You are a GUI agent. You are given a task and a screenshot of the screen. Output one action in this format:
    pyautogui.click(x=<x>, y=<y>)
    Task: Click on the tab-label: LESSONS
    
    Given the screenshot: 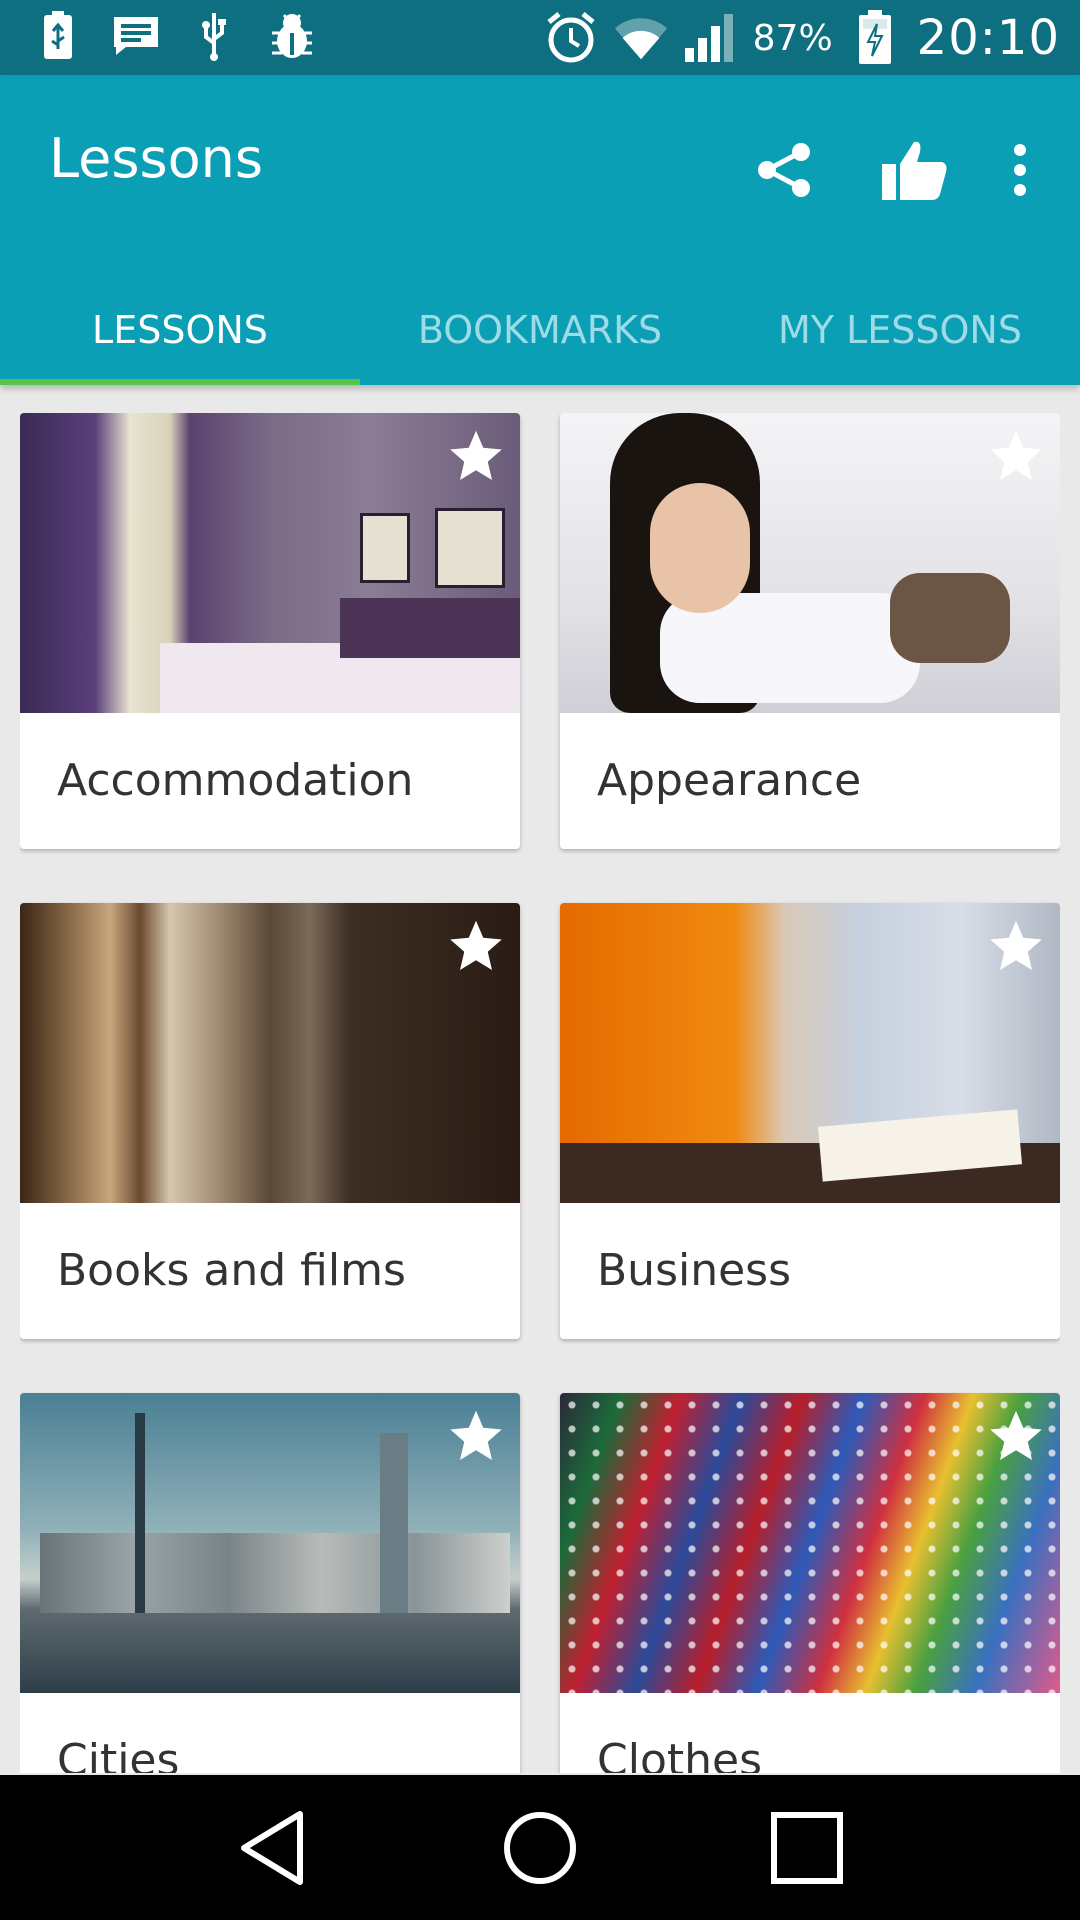 What is the action you would take?
    pyautogui.click(x=180, y=330)
    